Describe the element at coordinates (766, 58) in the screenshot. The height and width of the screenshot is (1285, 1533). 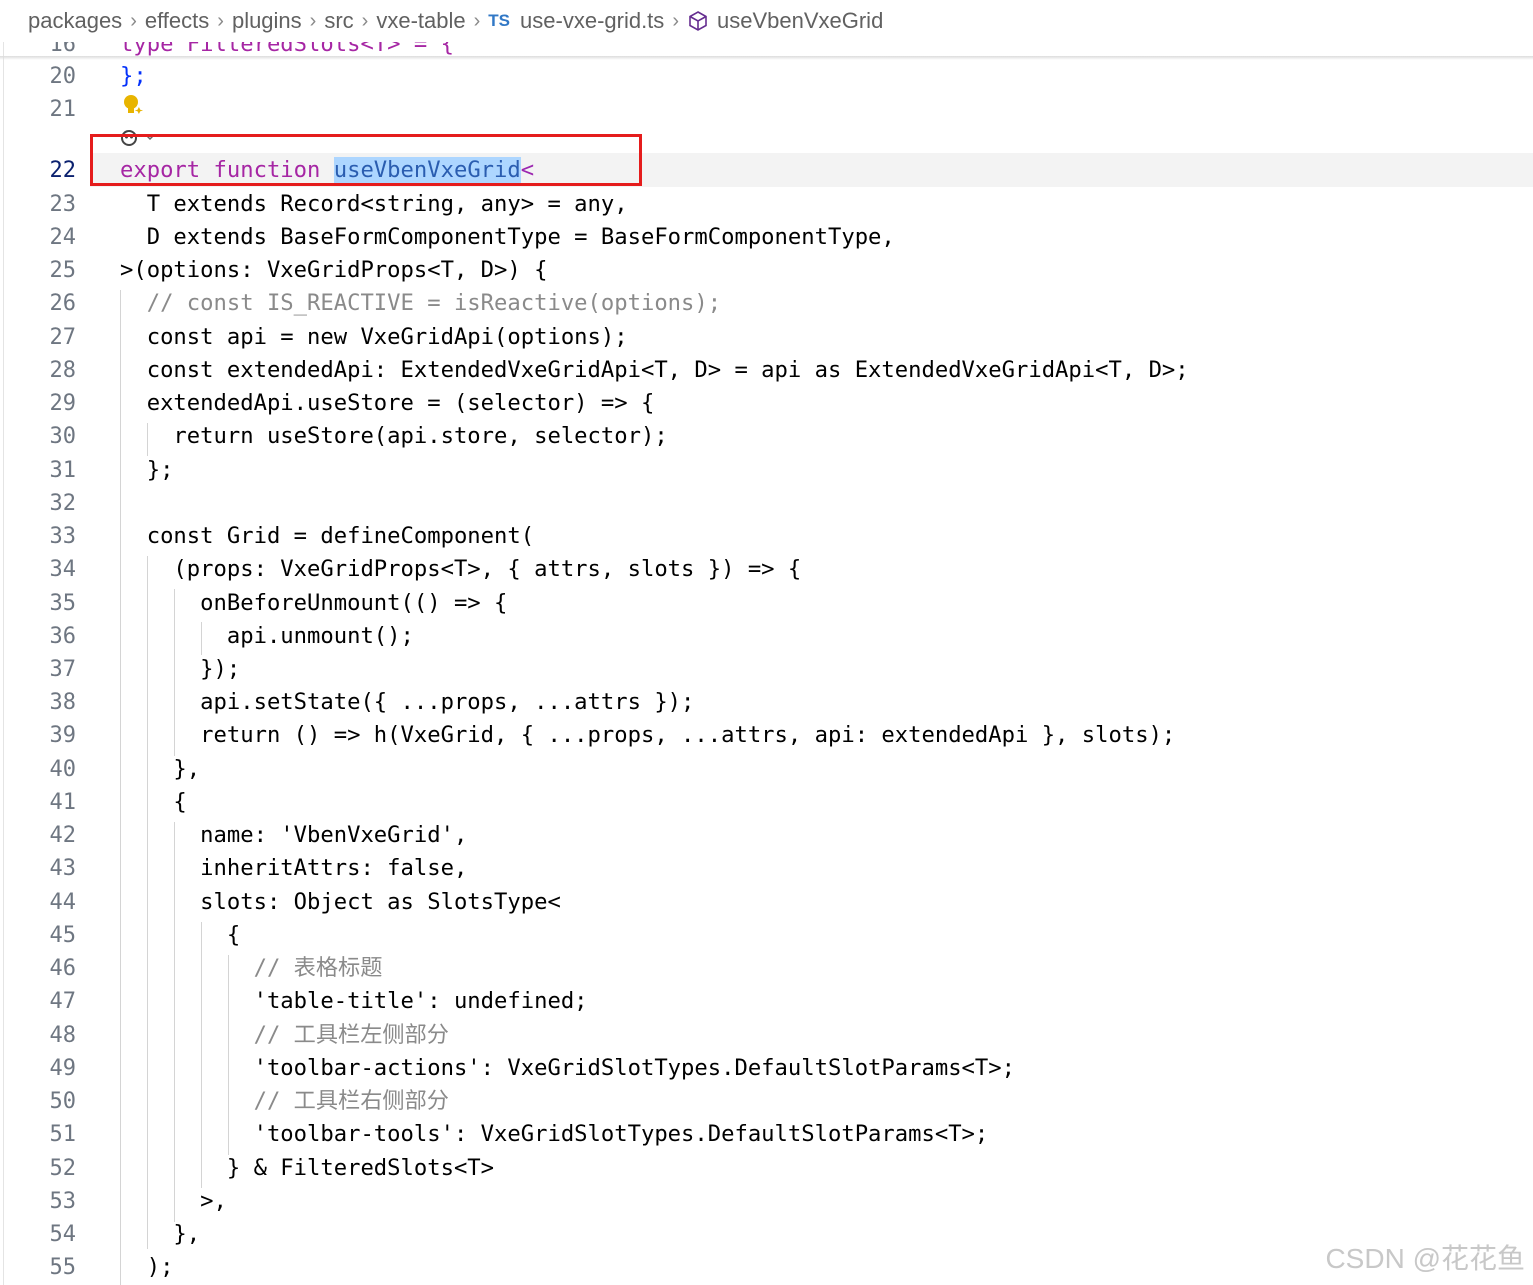
I see `breadcrumb-shadow` at that location.